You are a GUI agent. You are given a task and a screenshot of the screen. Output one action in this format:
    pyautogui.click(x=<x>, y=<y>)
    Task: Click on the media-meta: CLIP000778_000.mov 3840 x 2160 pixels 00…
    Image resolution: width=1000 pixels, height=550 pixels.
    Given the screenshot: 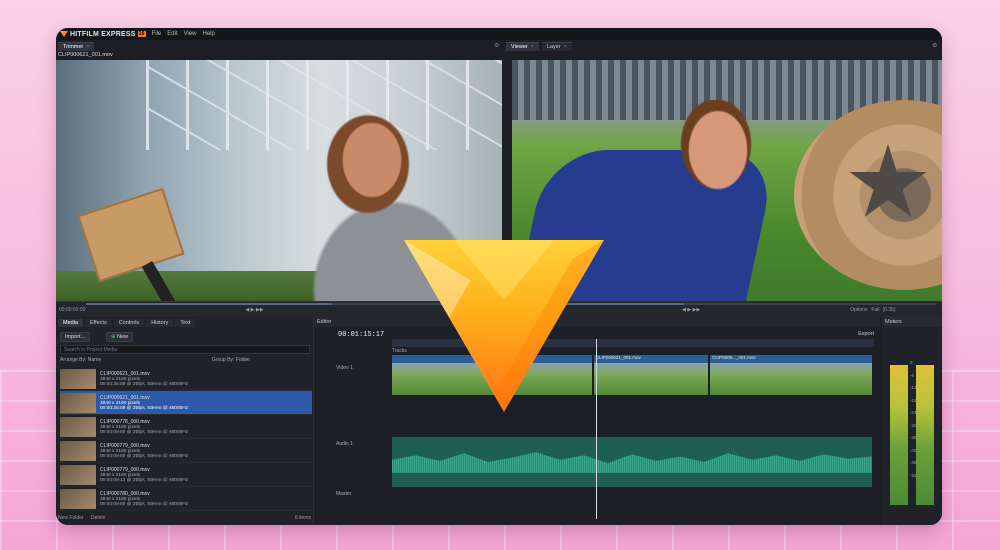 What is the action you would take?
    pyautogui.click(x=144, y=427)
    